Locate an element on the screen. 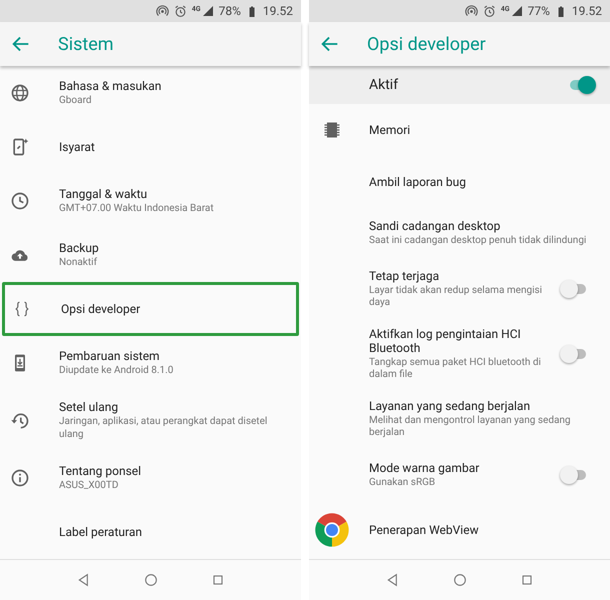  settings-item: Backup Nonaktif is located at coordinates (150, 255).